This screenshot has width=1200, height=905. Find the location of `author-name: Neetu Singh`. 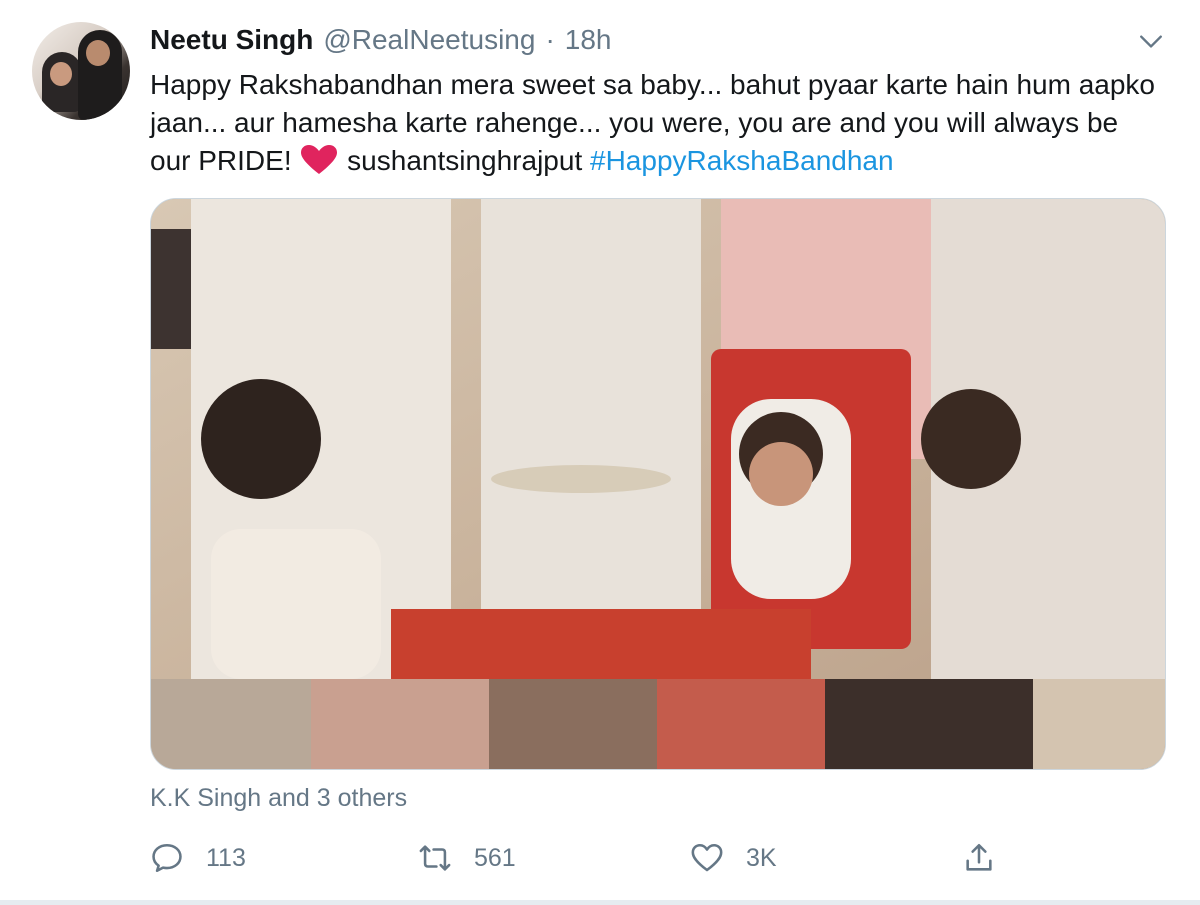

author-name: Neetu Singh is located at coordinates (231, 40).